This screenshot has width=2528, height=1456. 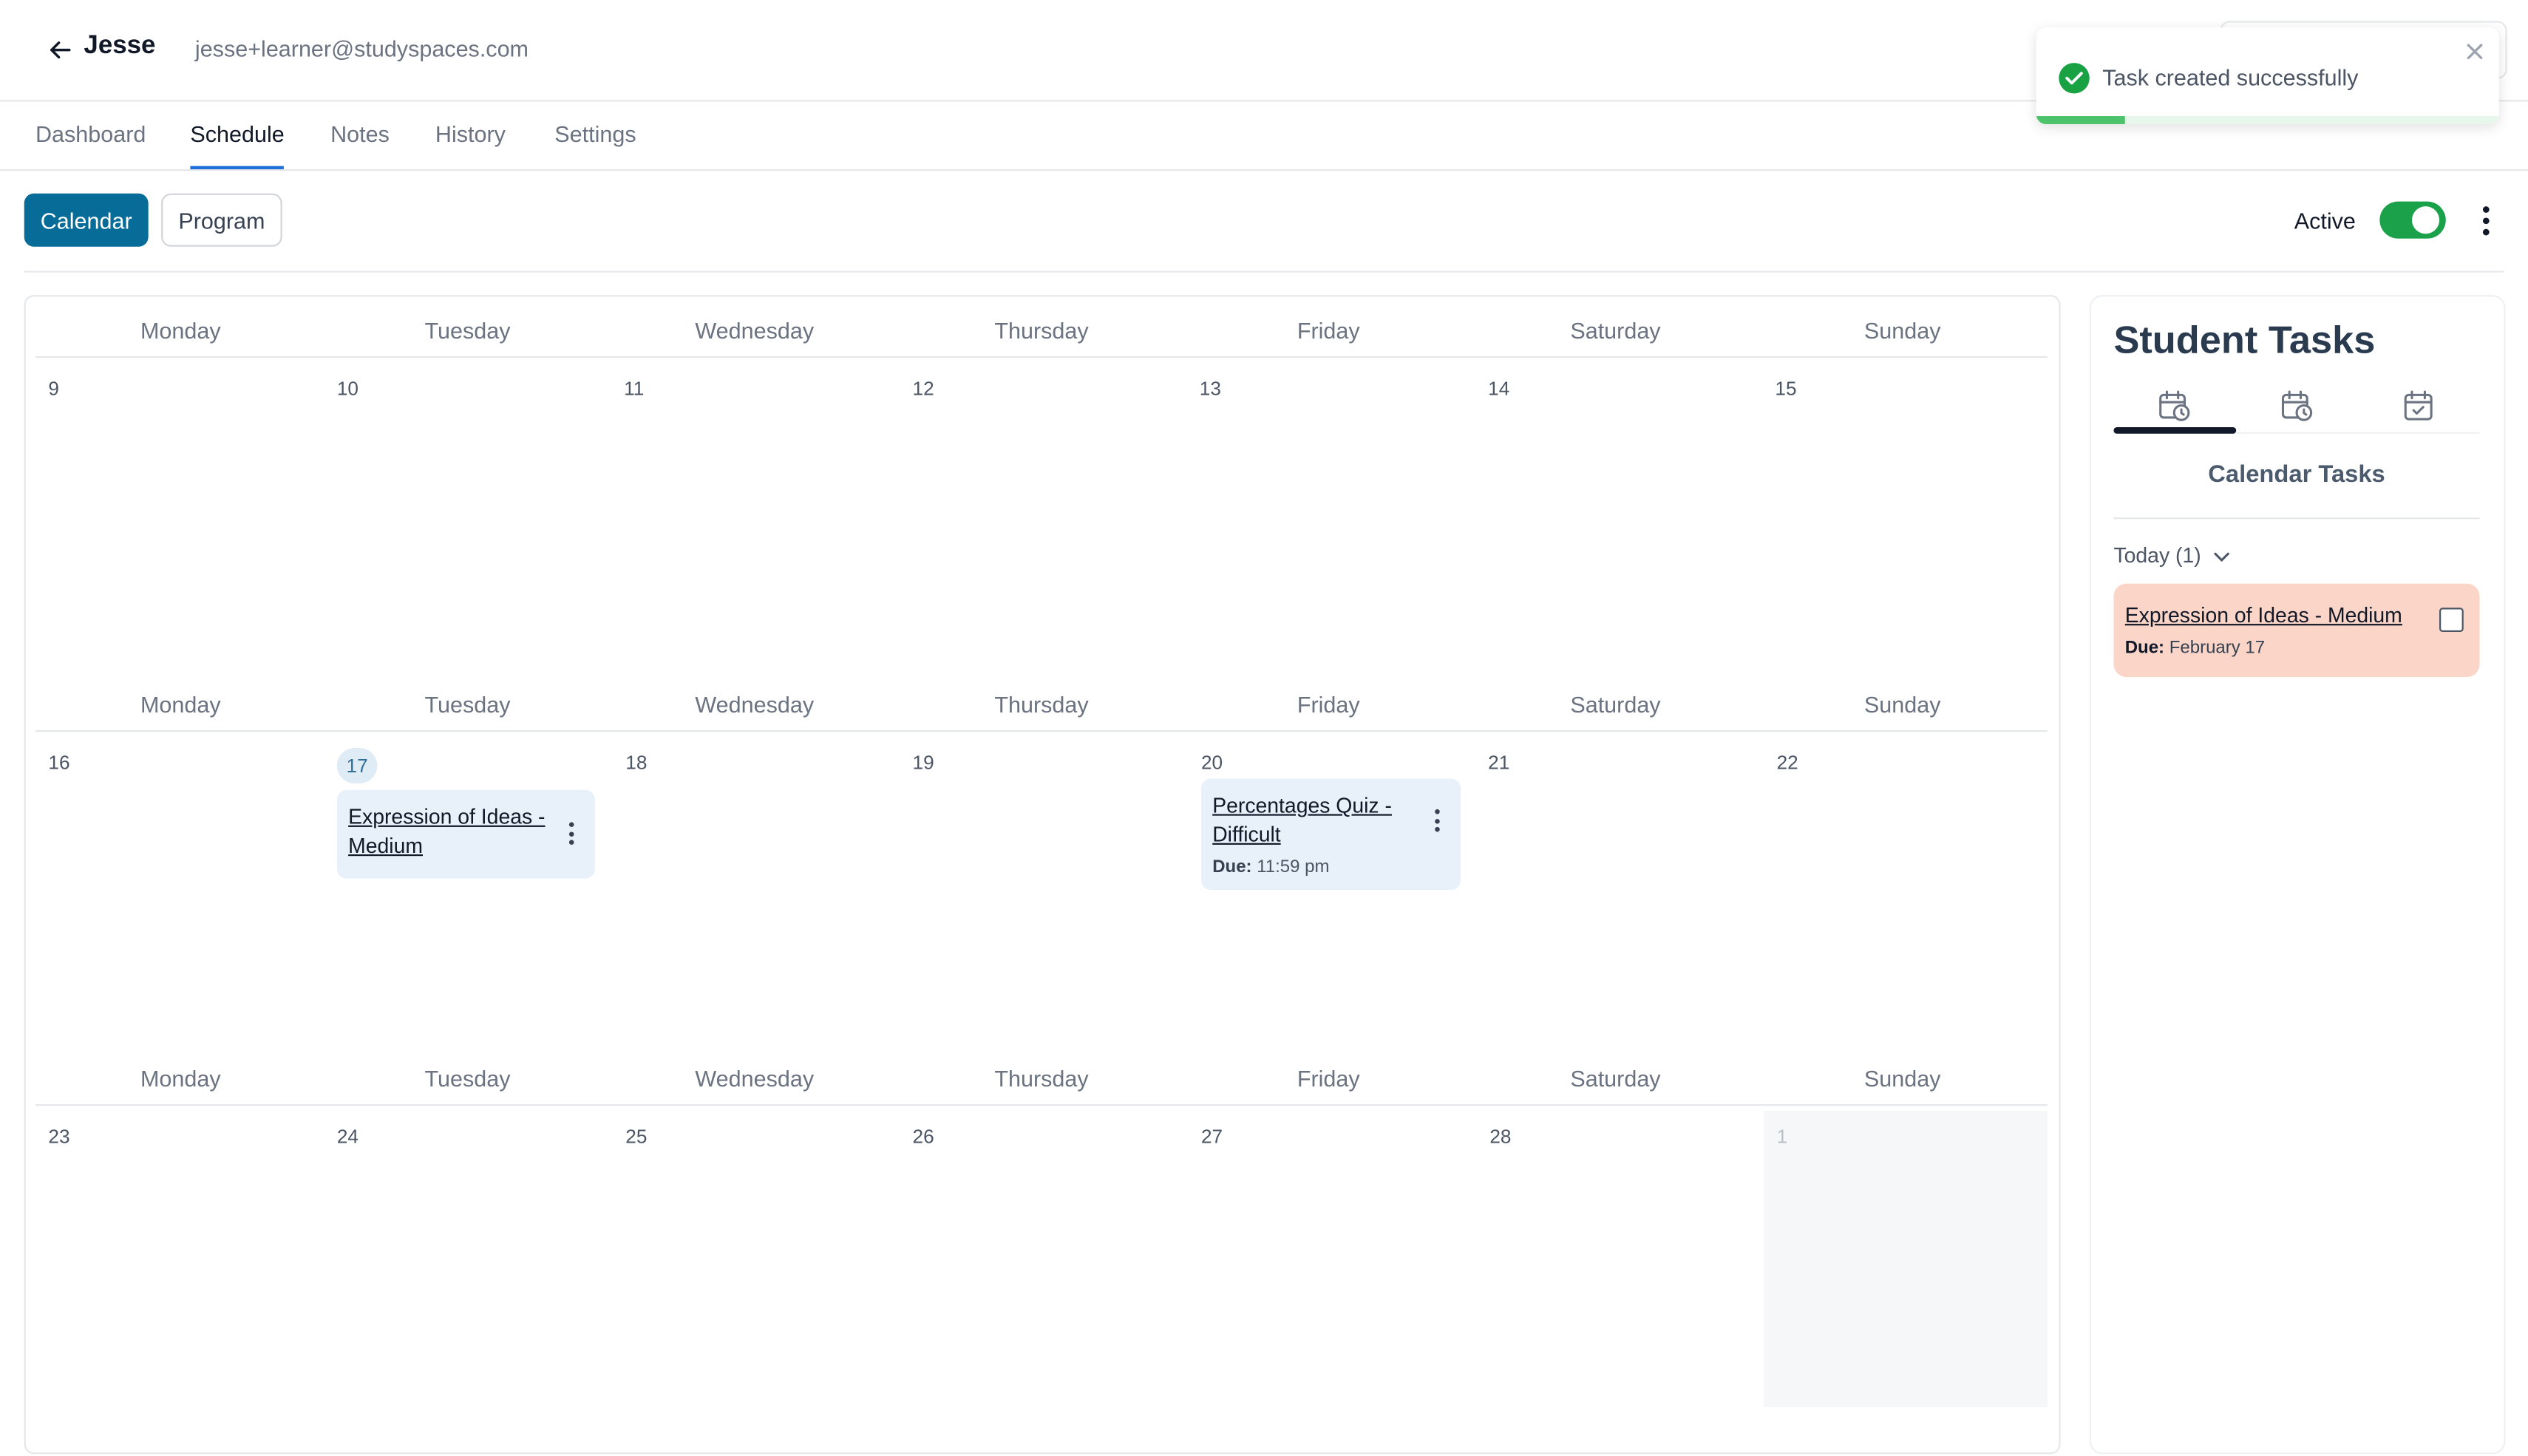 What do you see at coordinates (360, 134) in the screenshot?
I see `tab-notes: Notes` at bounding box center [360, 134].